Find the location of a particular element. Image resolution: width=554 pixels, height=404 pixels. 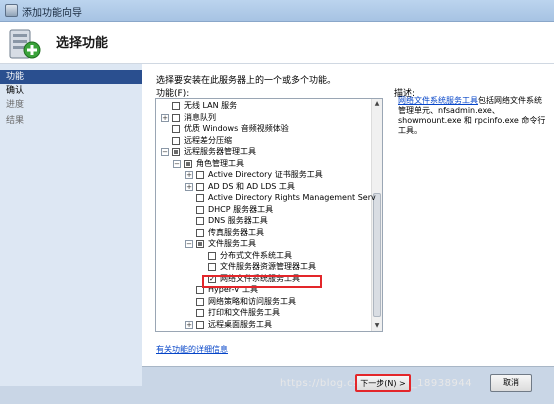

feature-label: 文件服务工具 is located at coordinates (232, 243).